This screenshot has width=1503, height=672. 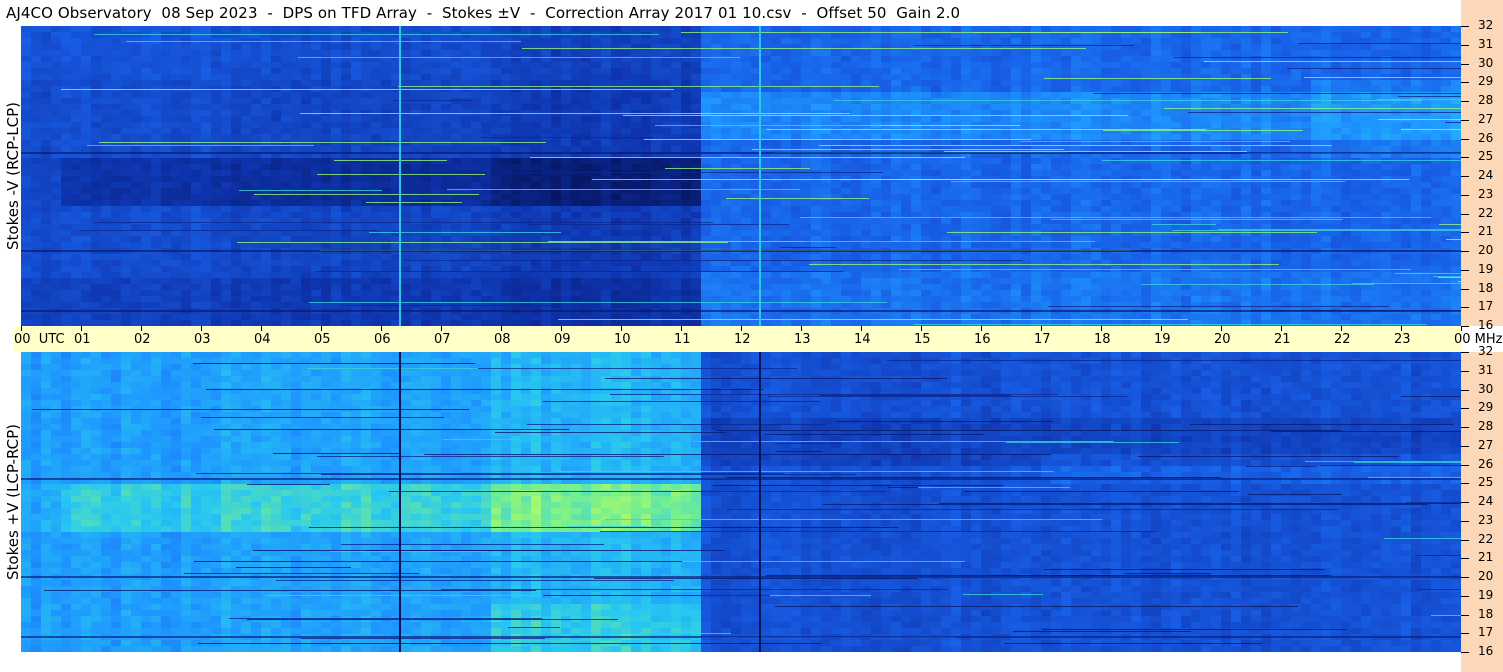 I want to click on bottom-frequency-axis: 32 31 30 29 28 27 26 25 24 23 22 21 20 19 18 17 16, so click(x=1482, y=508).